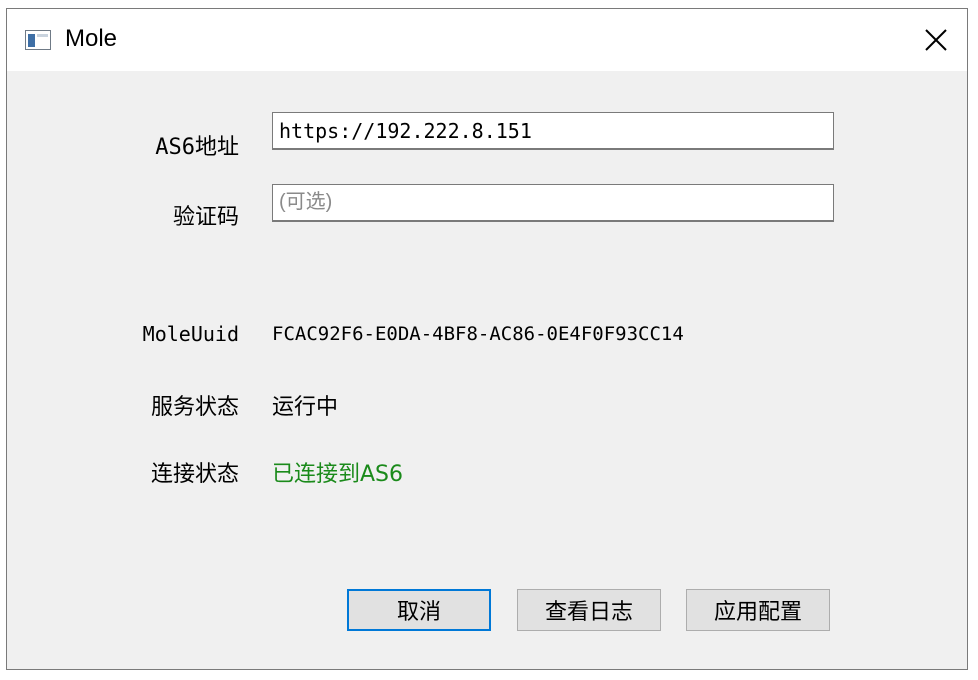 Image resolution: width=978 pixels, height=680 pixels. Describe the element at coordinates (194, 407) in the screenshot. I see `service-status-label: 服务状态` at that location.